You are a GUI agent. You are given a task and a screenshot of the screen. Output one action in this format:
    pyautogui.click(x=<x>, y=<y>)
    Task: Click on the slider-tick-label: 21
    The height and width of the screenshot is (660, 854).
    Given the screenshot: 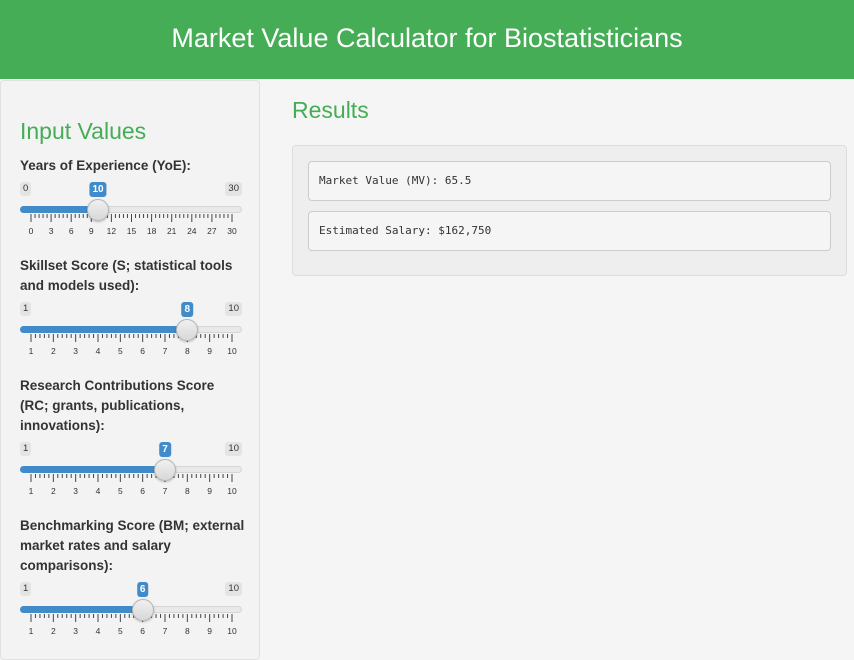 What is the action you would take?
    pyautogui.click(x=171, y=231)
    